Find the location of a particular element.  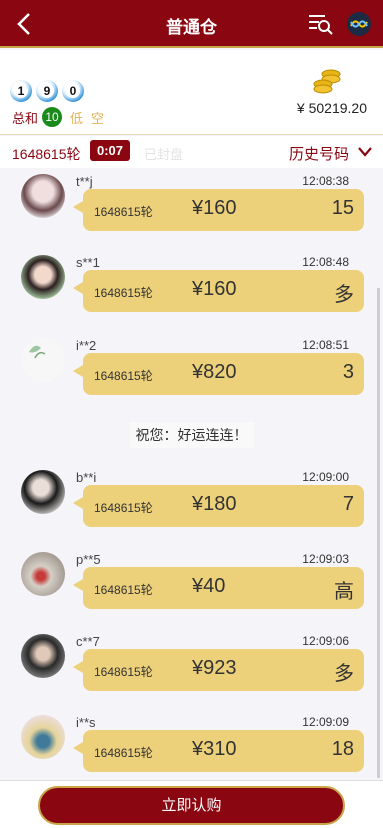

bet-message: i**2 12:08:51 1648615轮 ¥820 3 is located at coordinates (191, 367).